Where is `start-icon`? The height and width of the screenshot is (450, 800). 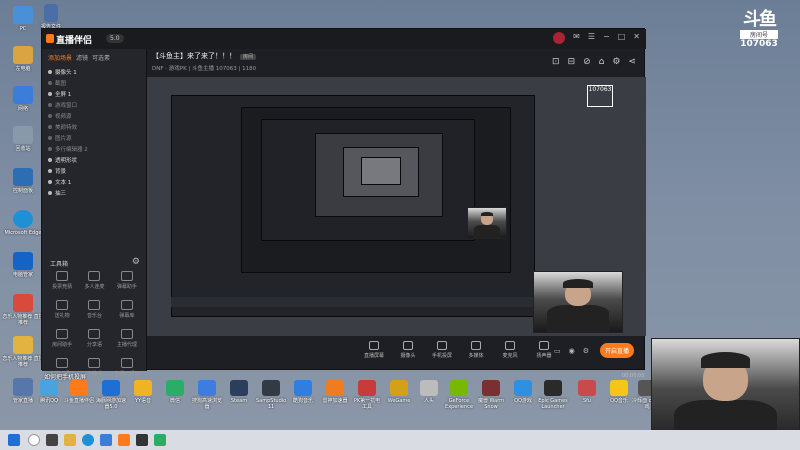 start-icon is located at coordinates (14, 440).